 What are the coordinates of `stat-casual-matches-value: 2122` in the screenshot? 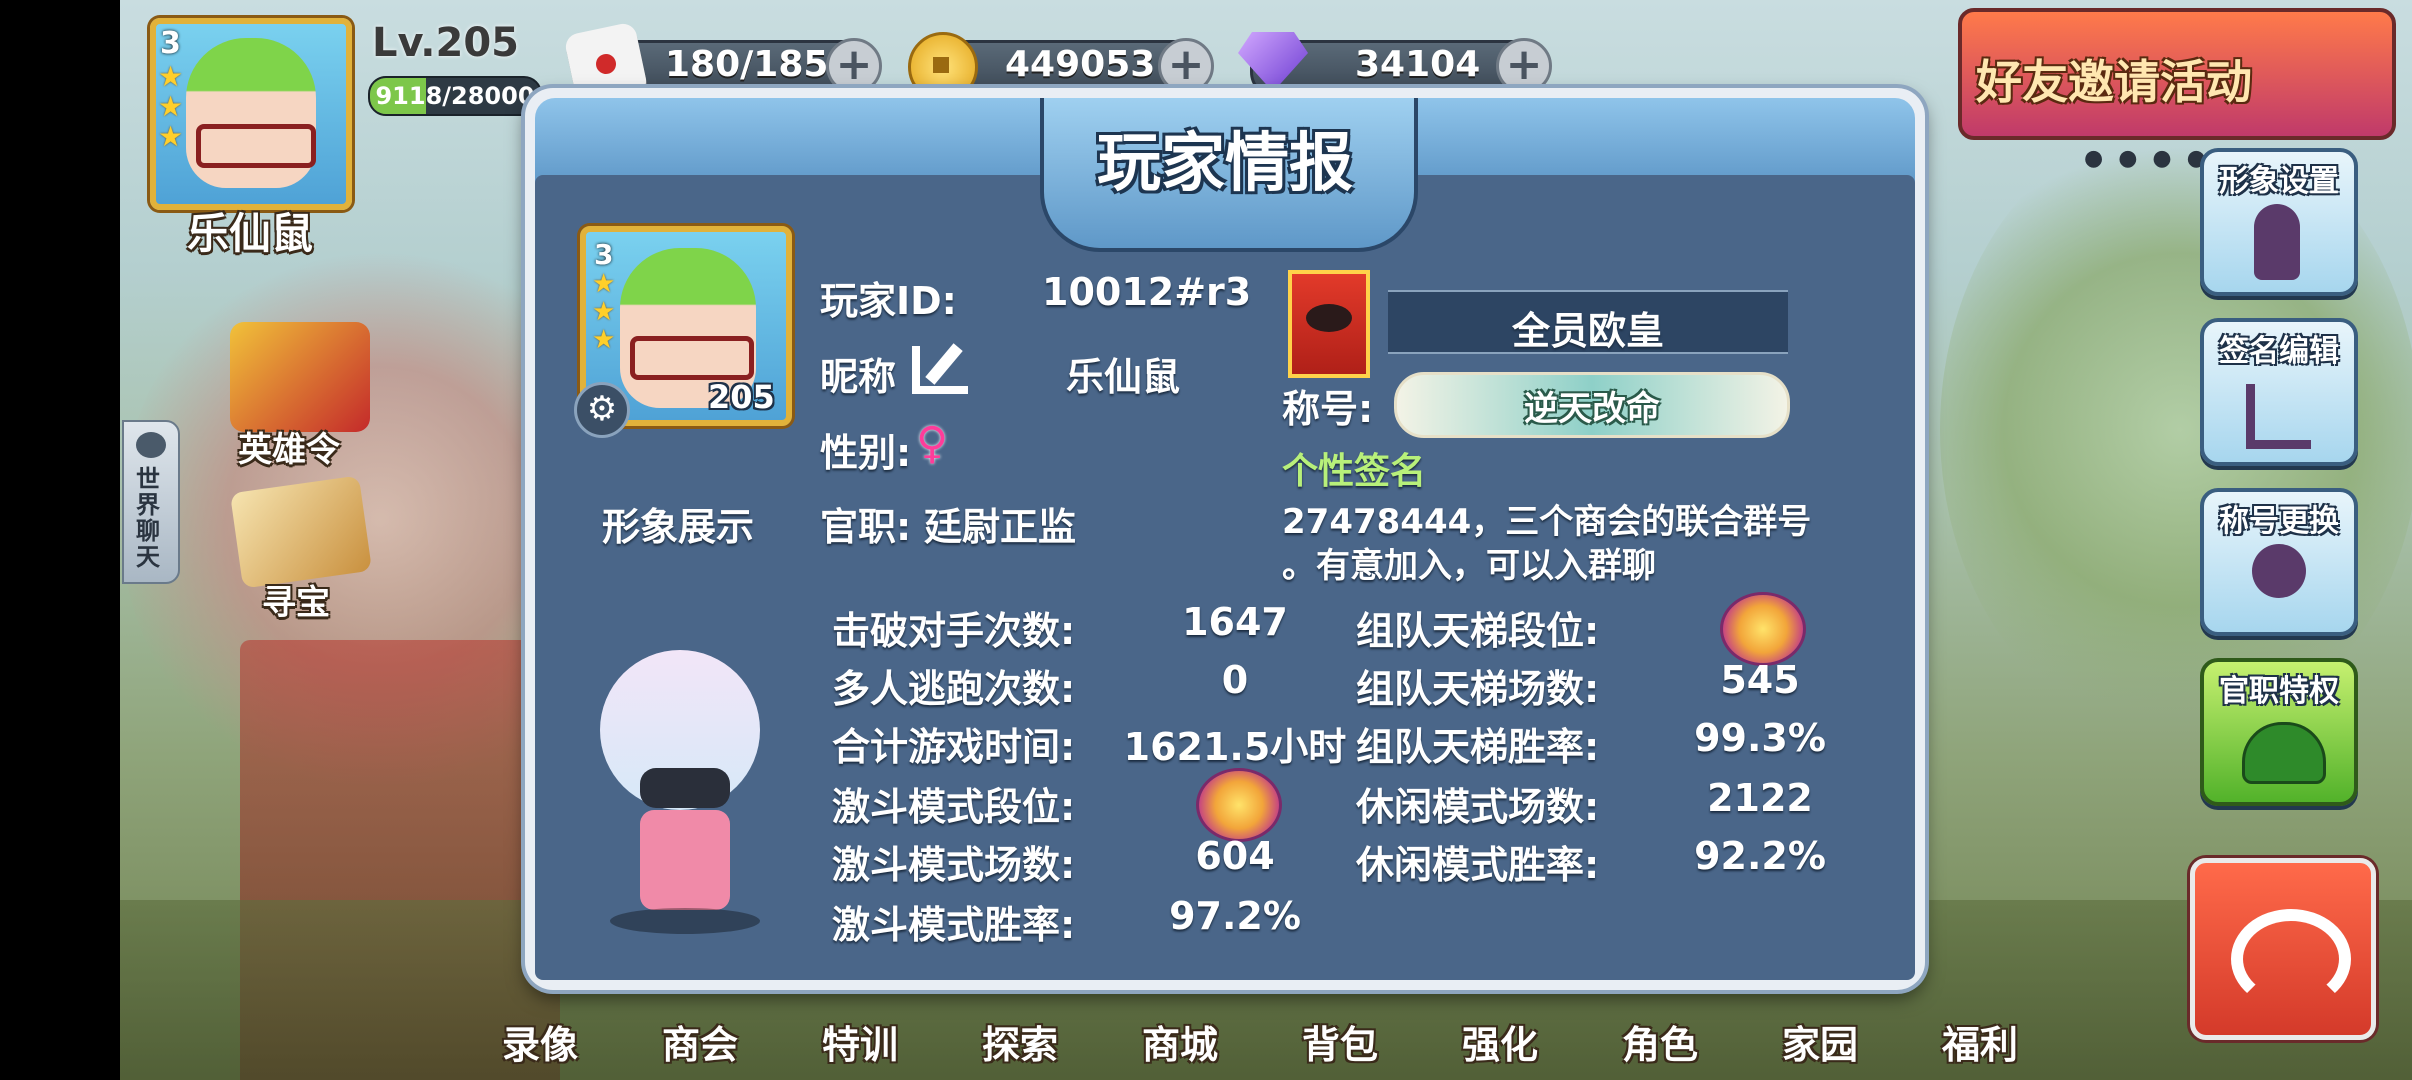 It's located at (1760, 798).